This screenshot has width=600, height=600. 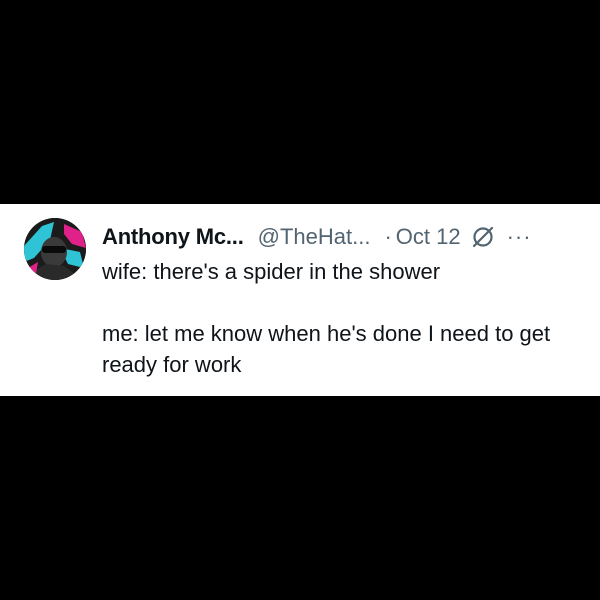 I want to click on tweet-header: Anthony Mc... @TheHat... · Oct 12 ···, so click(x=341, y=237).